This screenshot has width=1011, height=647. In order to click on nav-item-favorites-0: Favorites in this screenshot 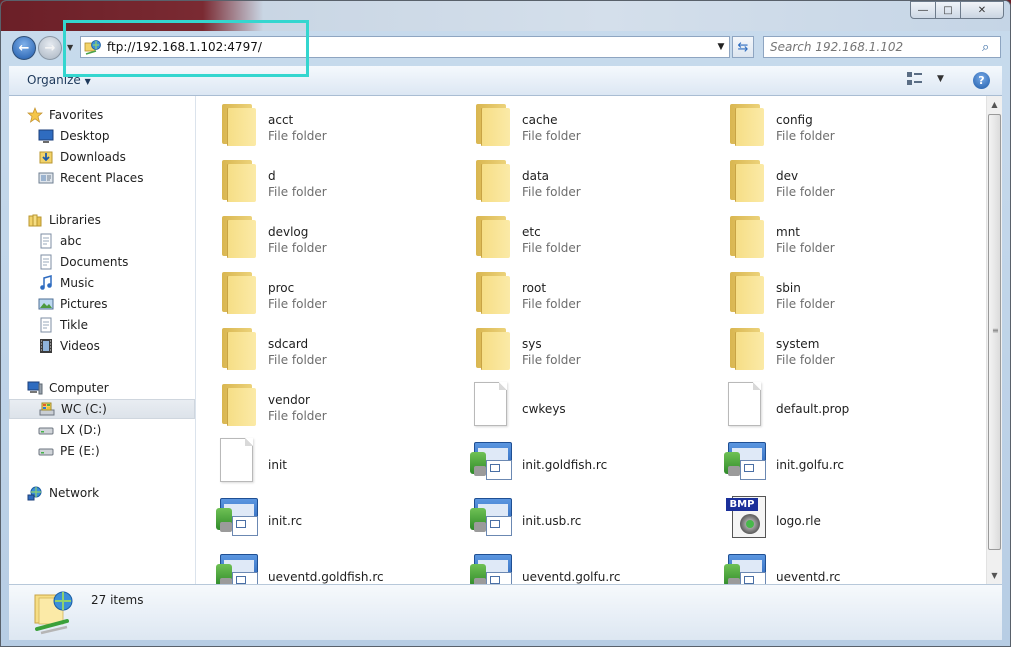, I will do `click(102, 115)`.